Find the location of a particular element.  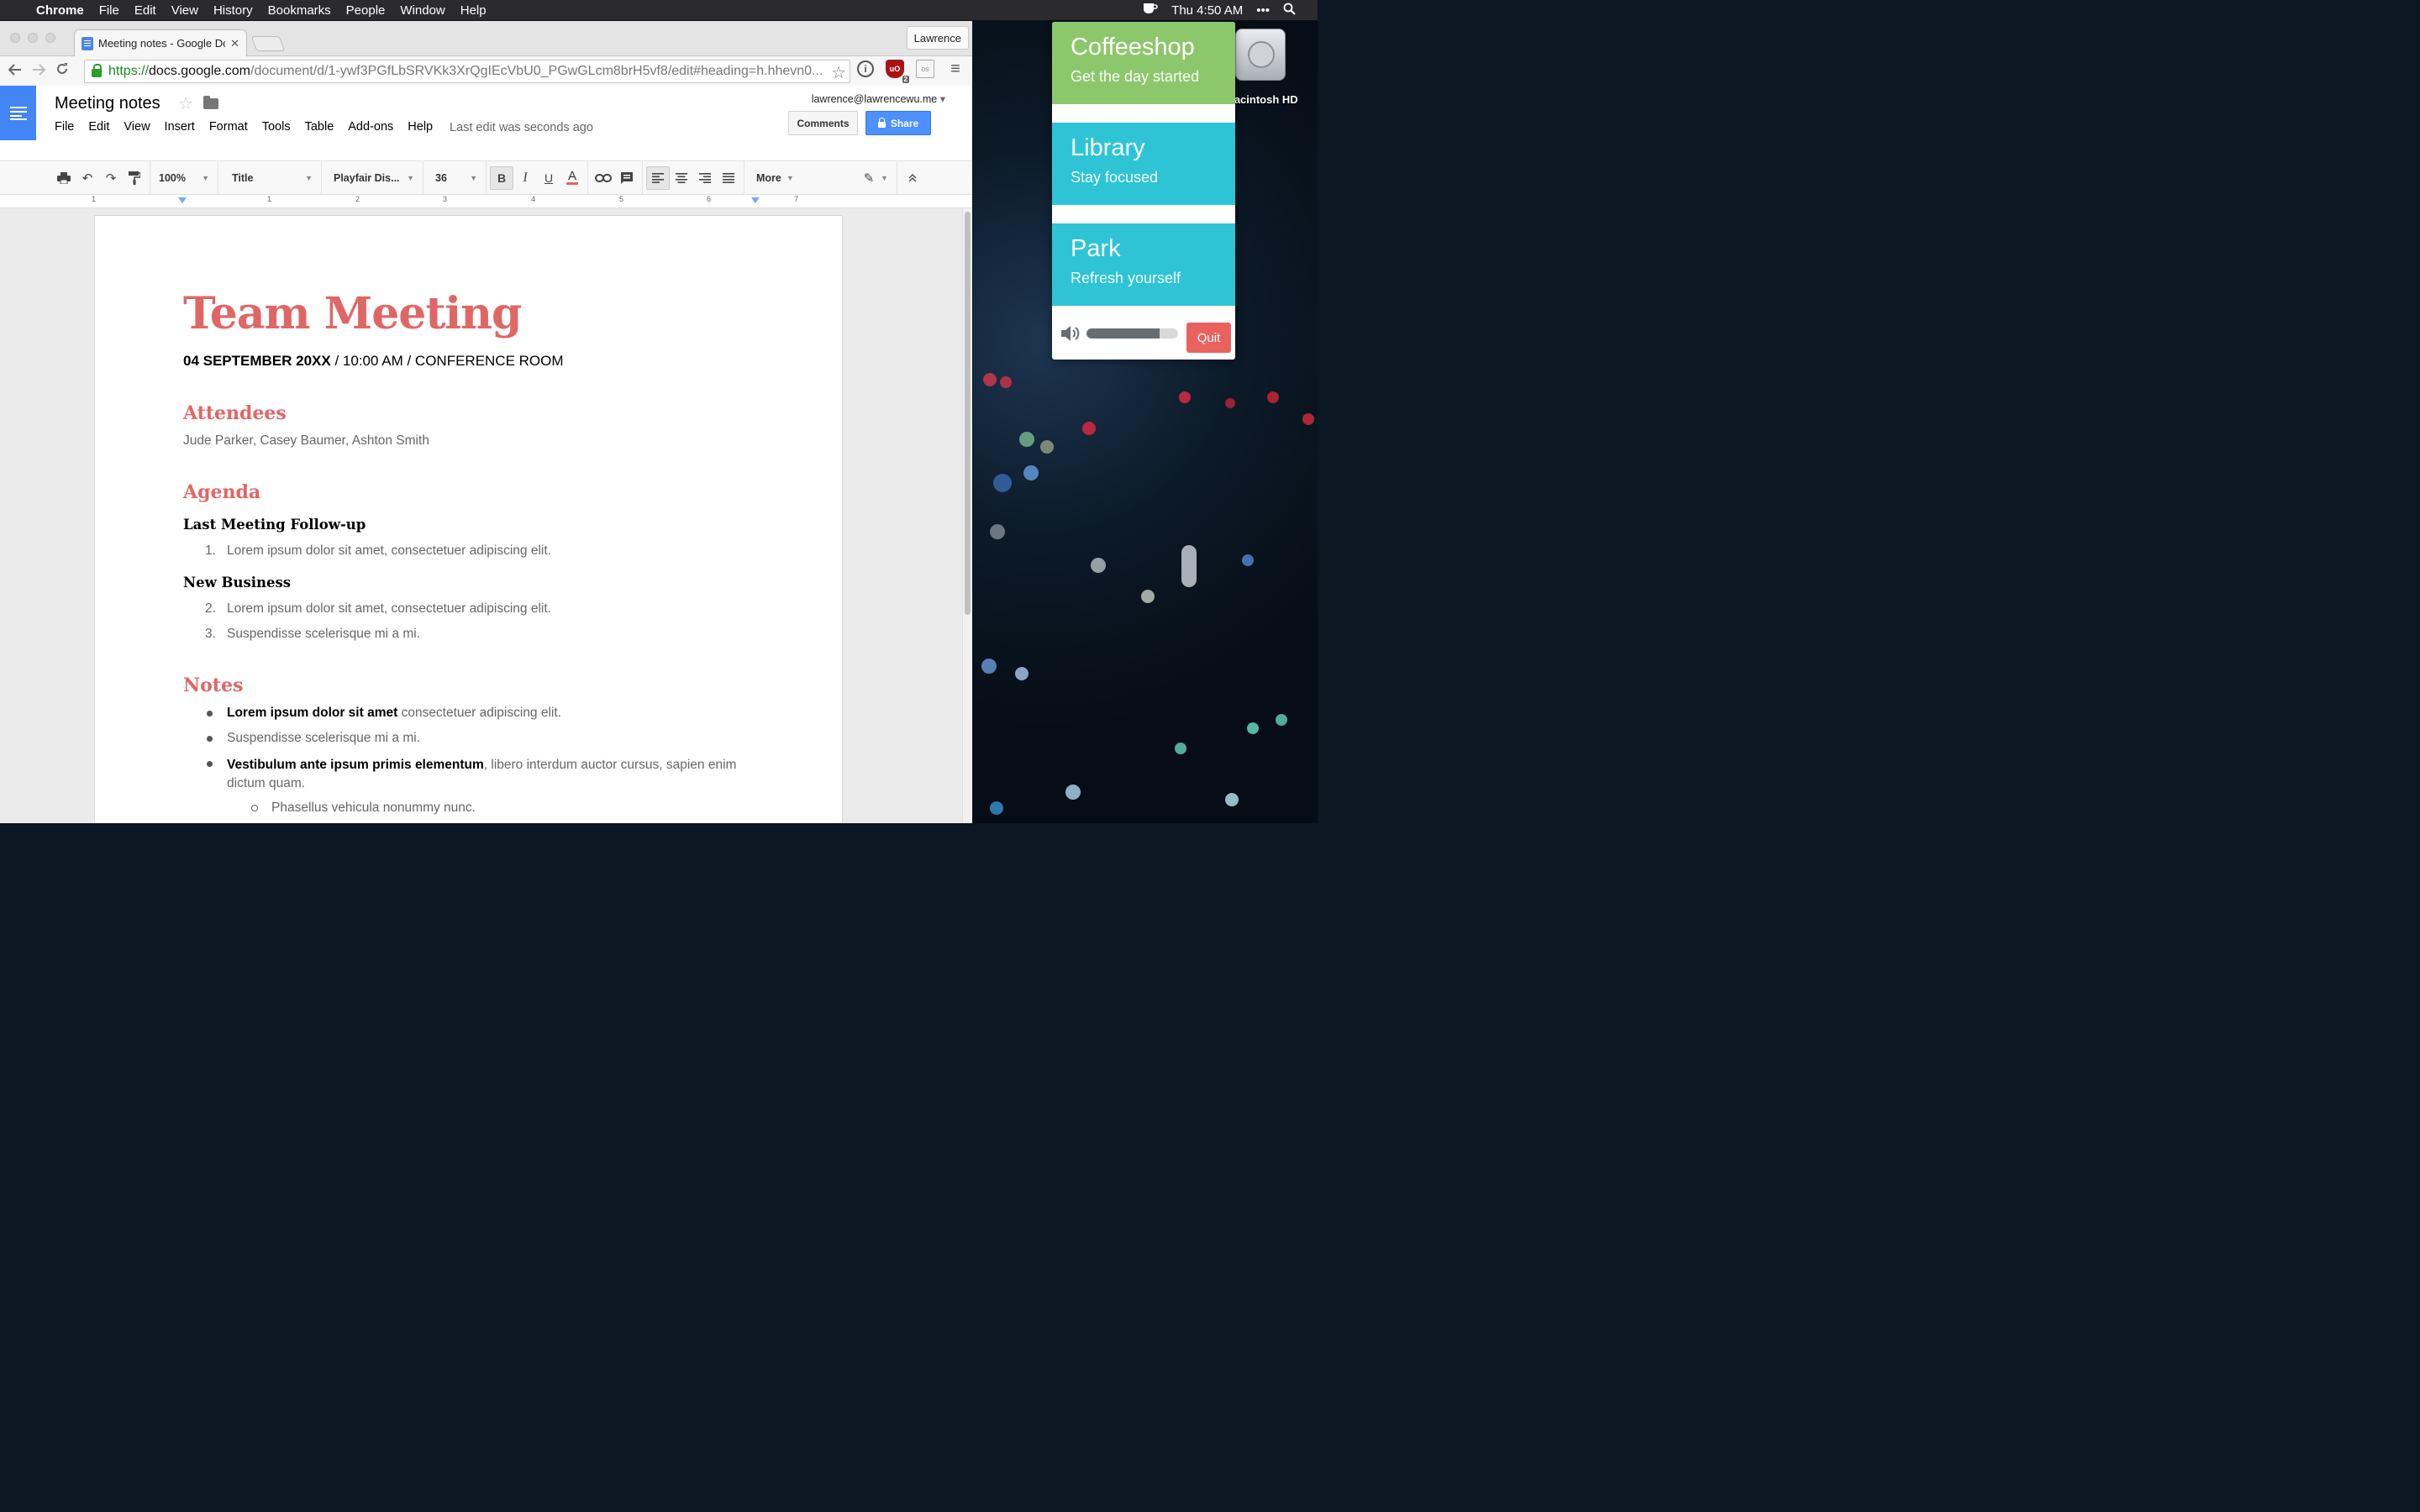

docs-menu-help: Help is located at coordinates (420, 127).